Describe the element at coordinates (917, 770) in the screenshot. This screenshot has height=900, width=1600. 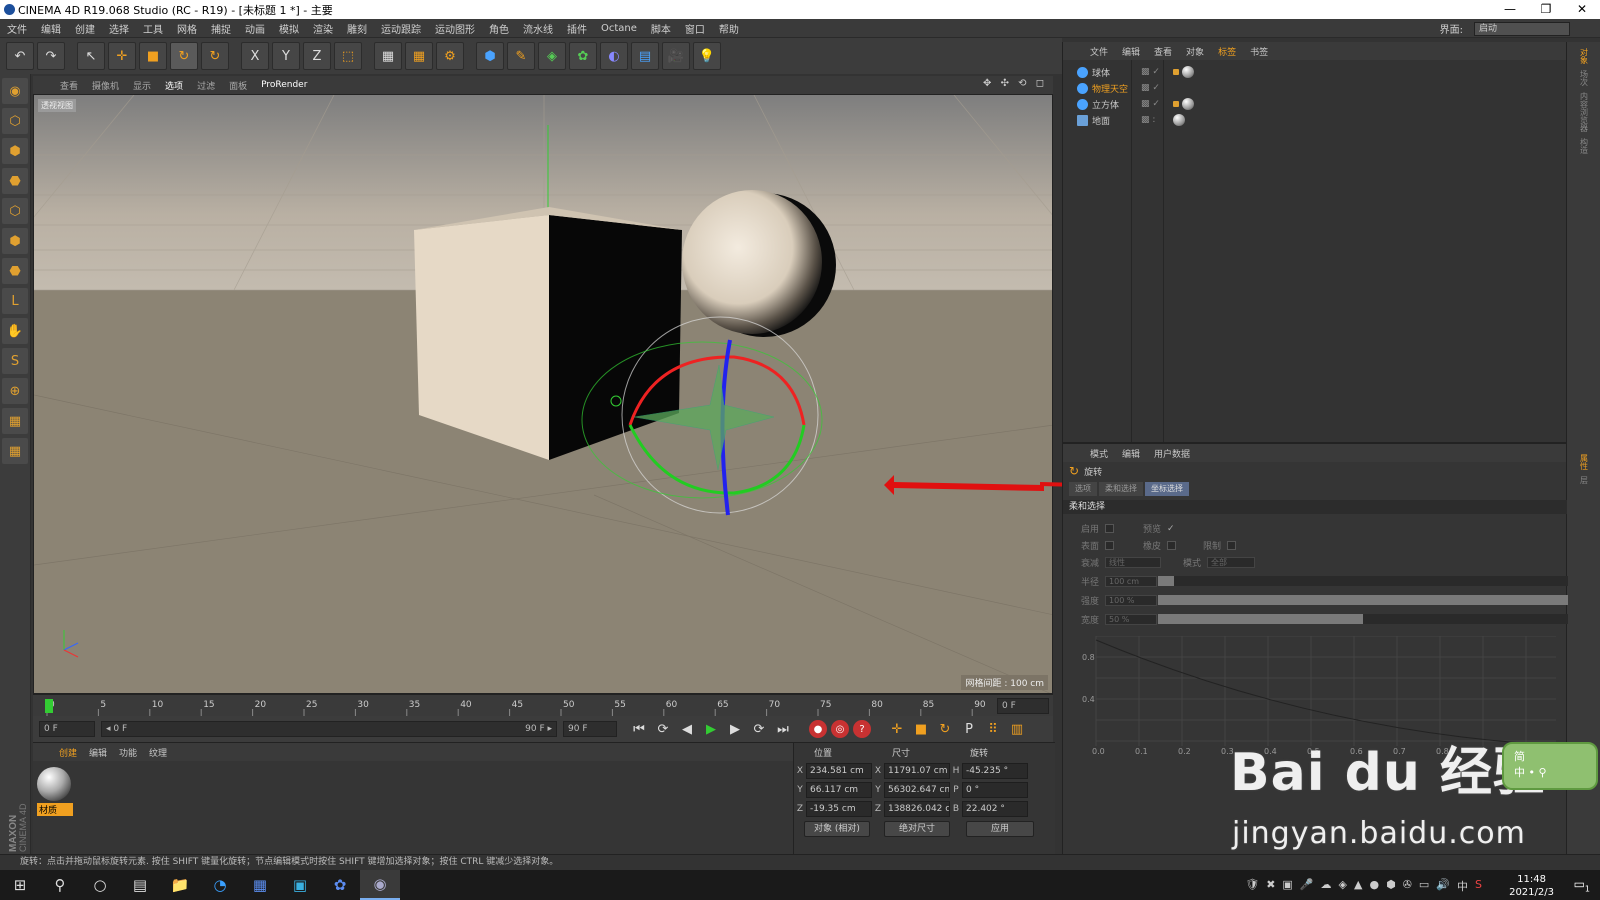
I see `size-x-field: 11791.07 cm` at that location.